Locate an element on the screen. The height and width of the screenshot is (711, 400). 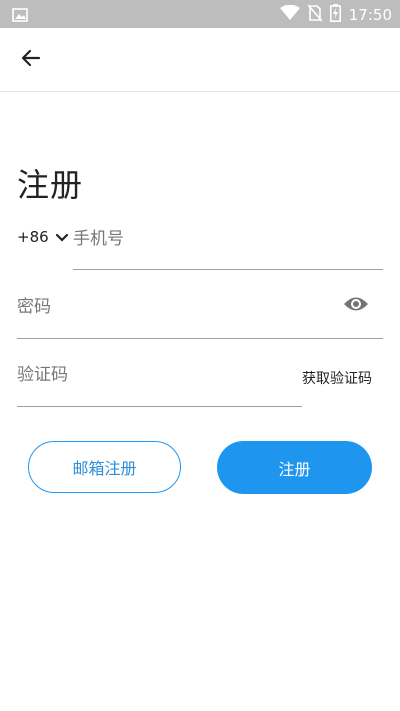
email-register-button: 邮箱注册 is located at coordinates (104, 467).